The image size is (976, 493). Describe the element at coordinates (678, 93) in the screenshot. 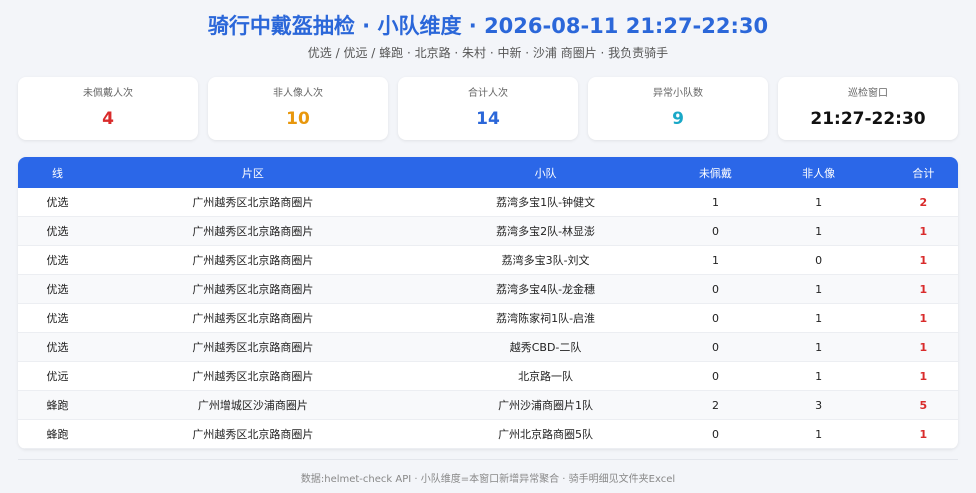

I see `card-label: 异常小队数` at that location.